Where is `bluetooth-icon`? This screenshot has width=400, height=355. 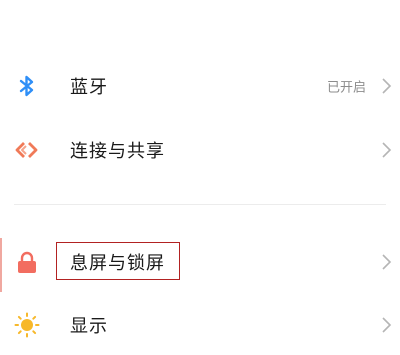
bluetooth-icon is located at coordinates (26, 86).